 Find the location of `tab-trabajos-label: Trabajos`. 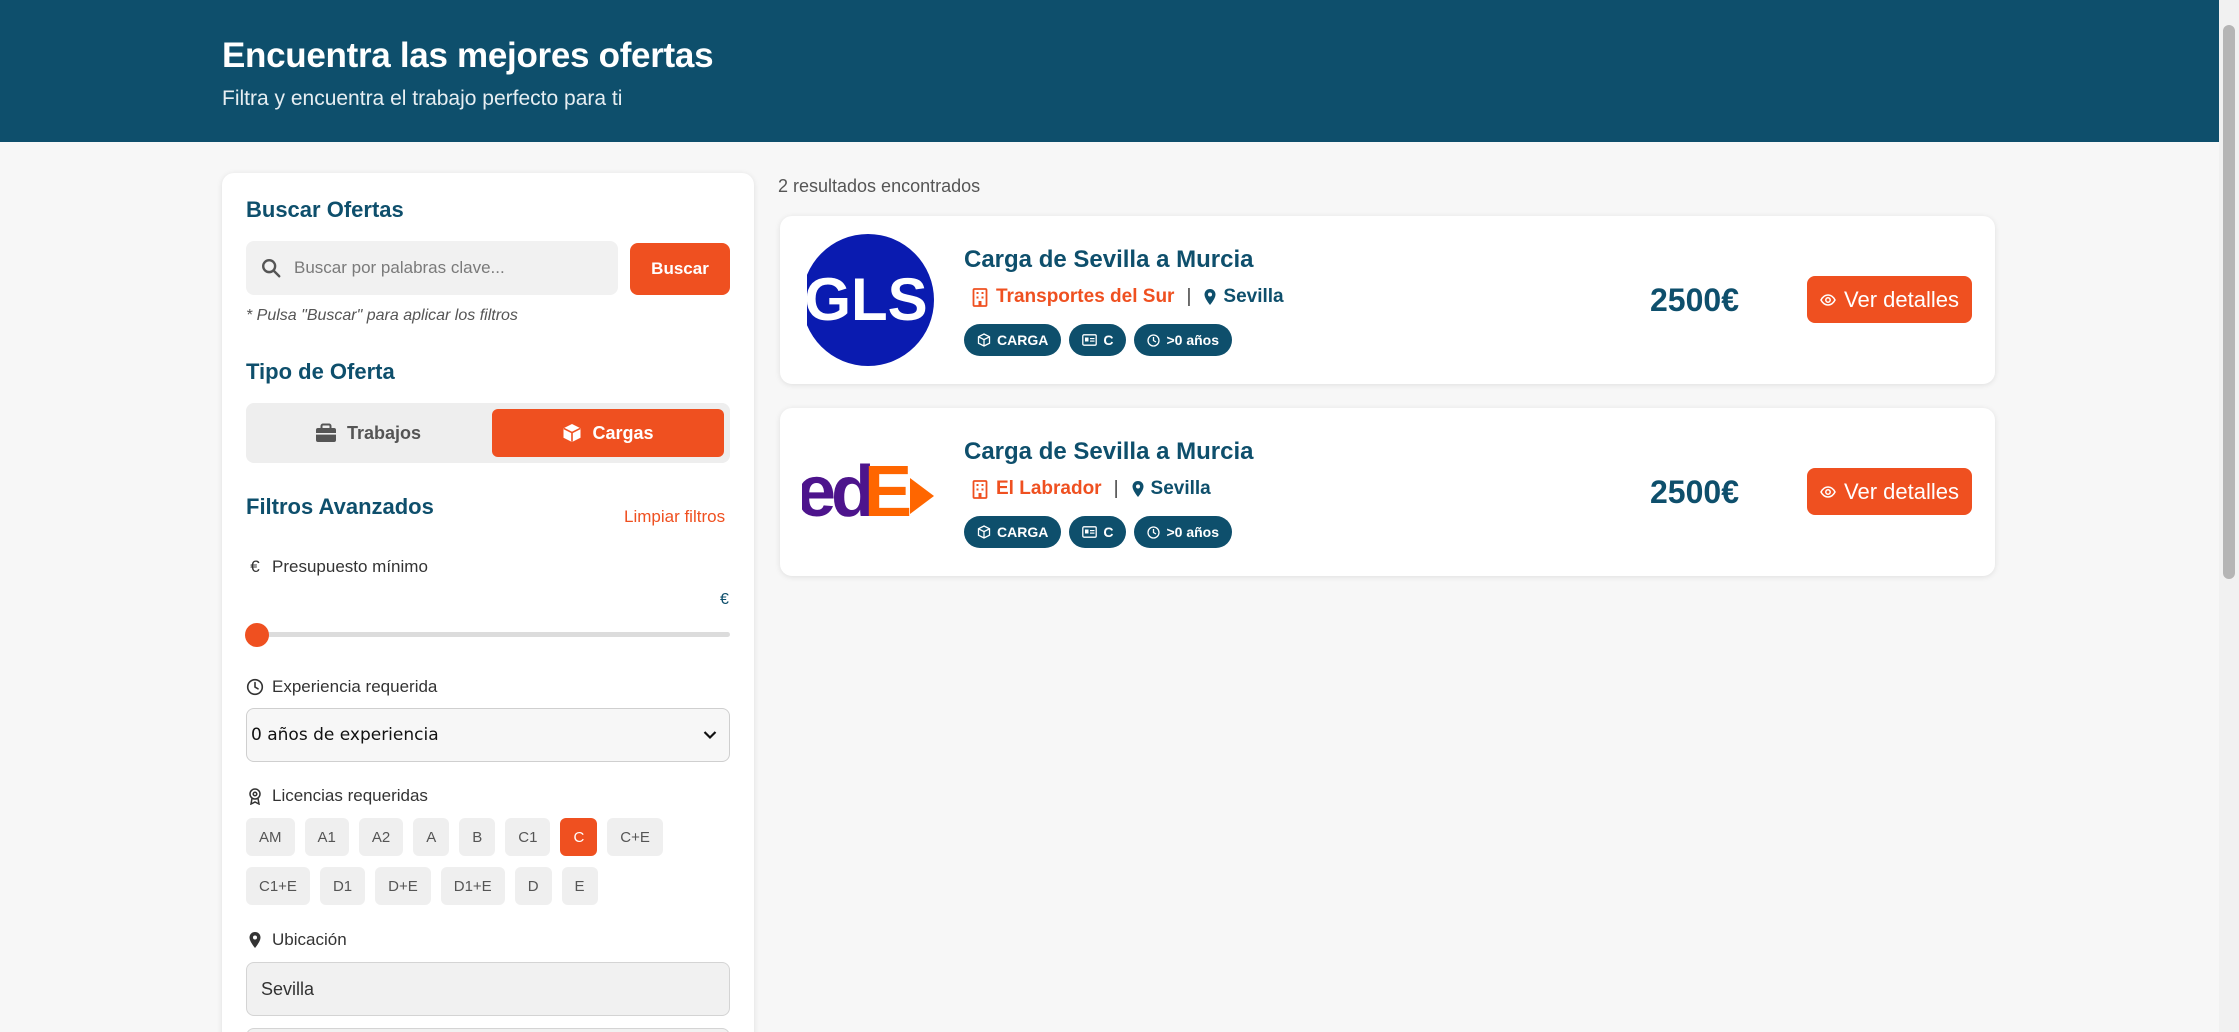

tab-trabajos-label: Trabajos is located at coordinates (384, 432).